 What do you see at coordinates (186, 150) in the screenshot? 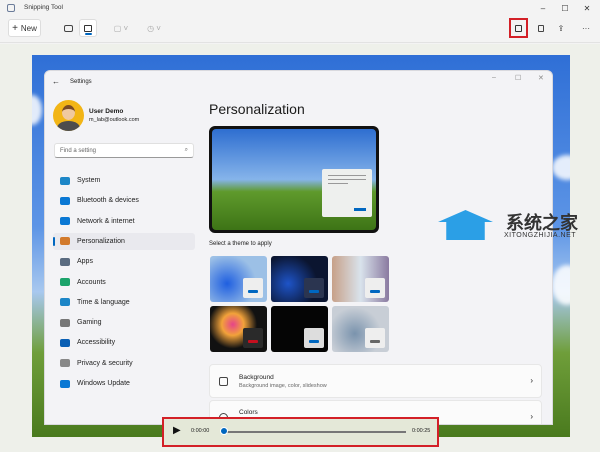
I see `search-icon: ⌕` at bounding box center [186, 150].